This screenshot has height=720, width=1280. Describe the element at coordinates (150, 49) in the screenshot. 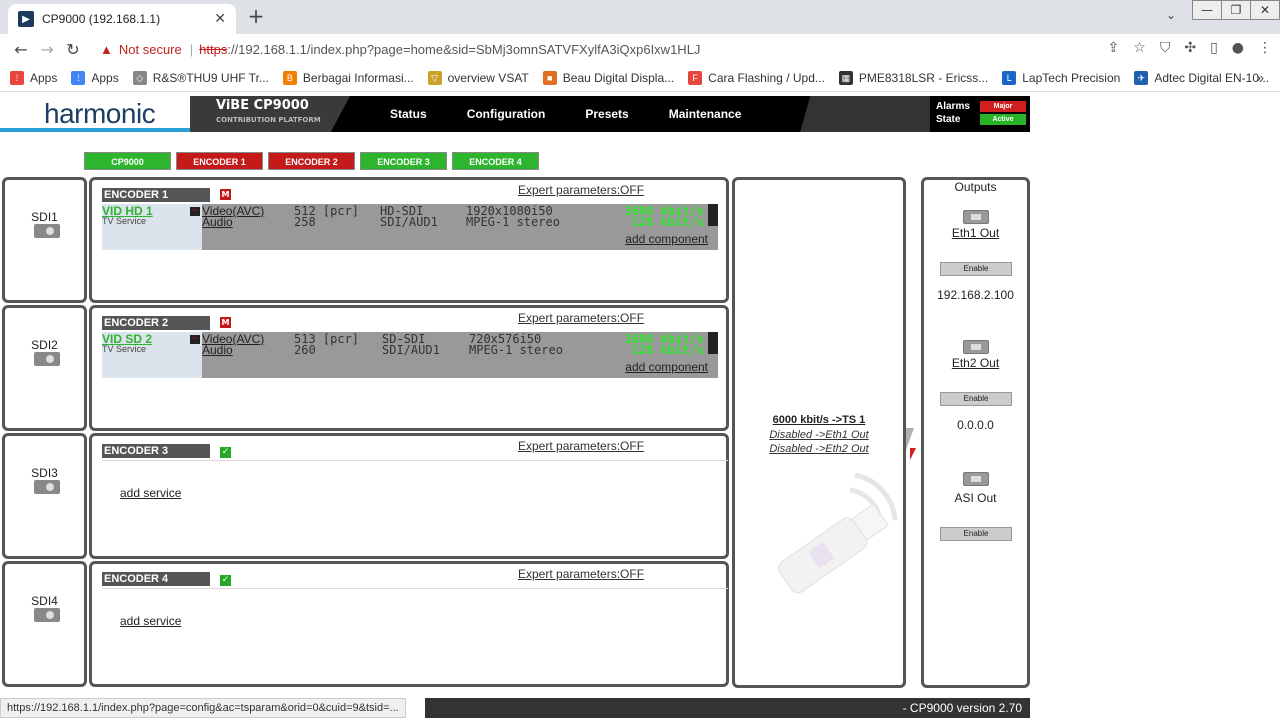

I see `not-secure-label: Not secure` at that location.